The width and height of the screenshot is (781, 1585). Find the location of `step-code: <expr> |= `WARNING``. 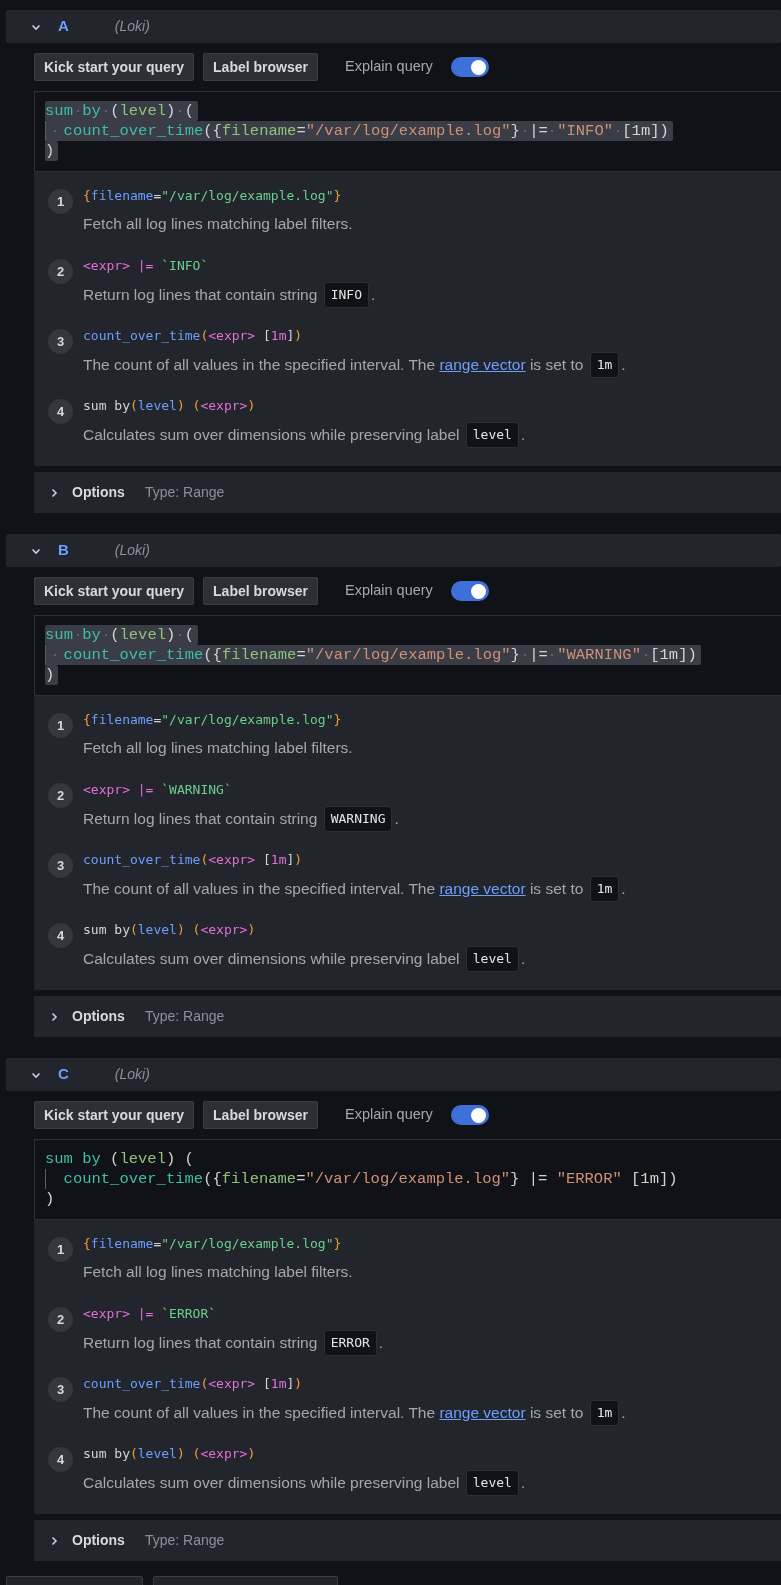

step-code: <expr> |= `WARNING` is located at coordinates (158, 790).